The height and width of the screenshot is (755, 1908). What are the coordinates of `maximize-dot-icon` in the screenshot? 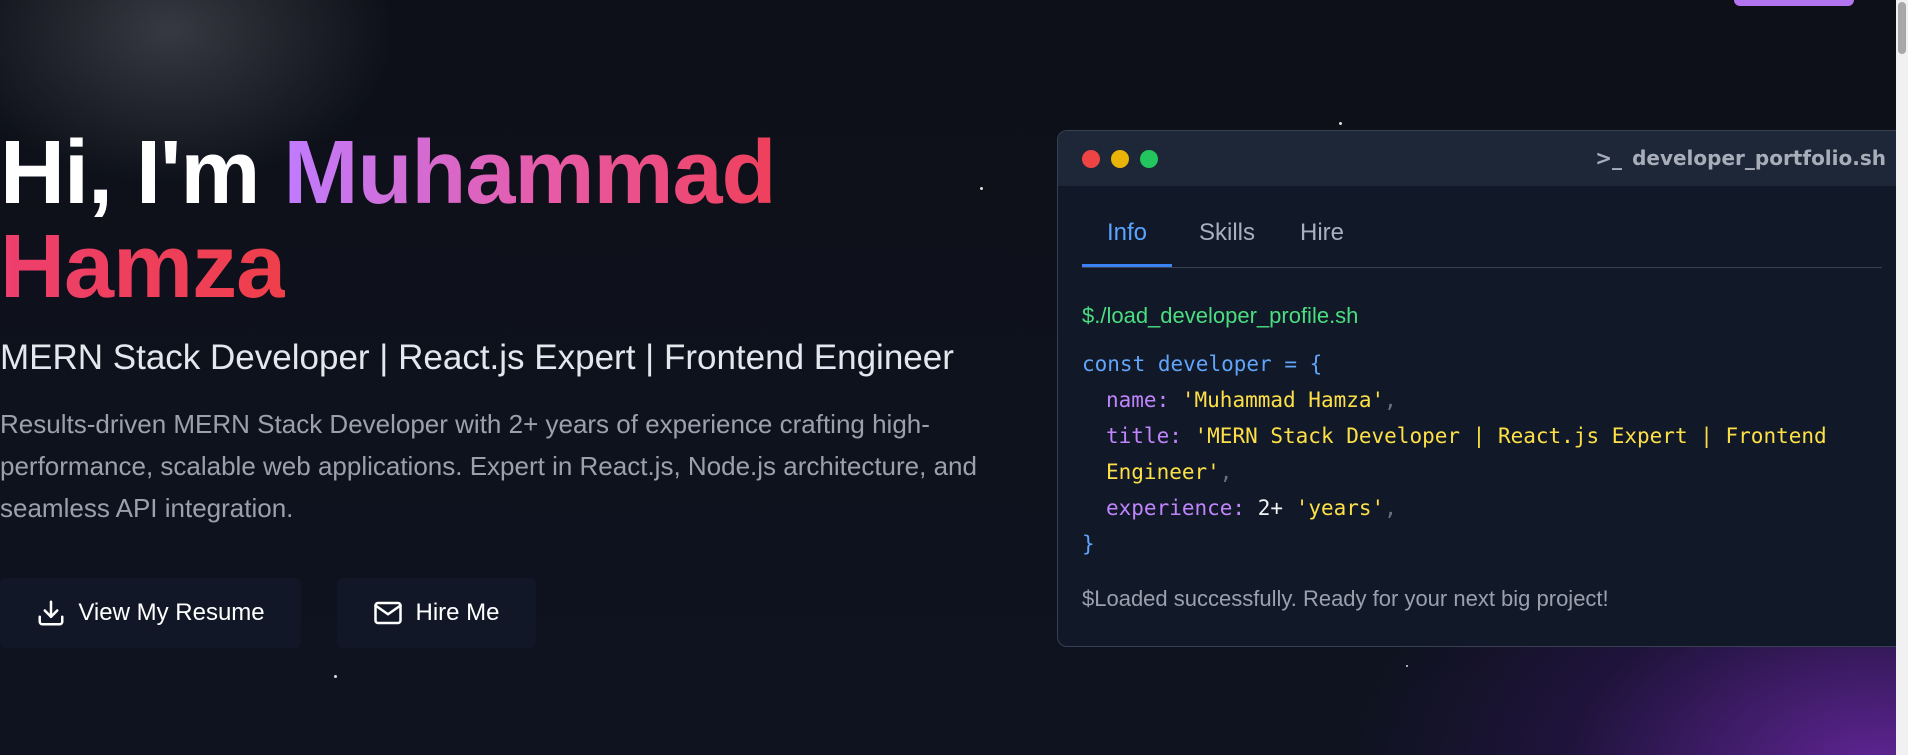 It's located at (1149, 159).